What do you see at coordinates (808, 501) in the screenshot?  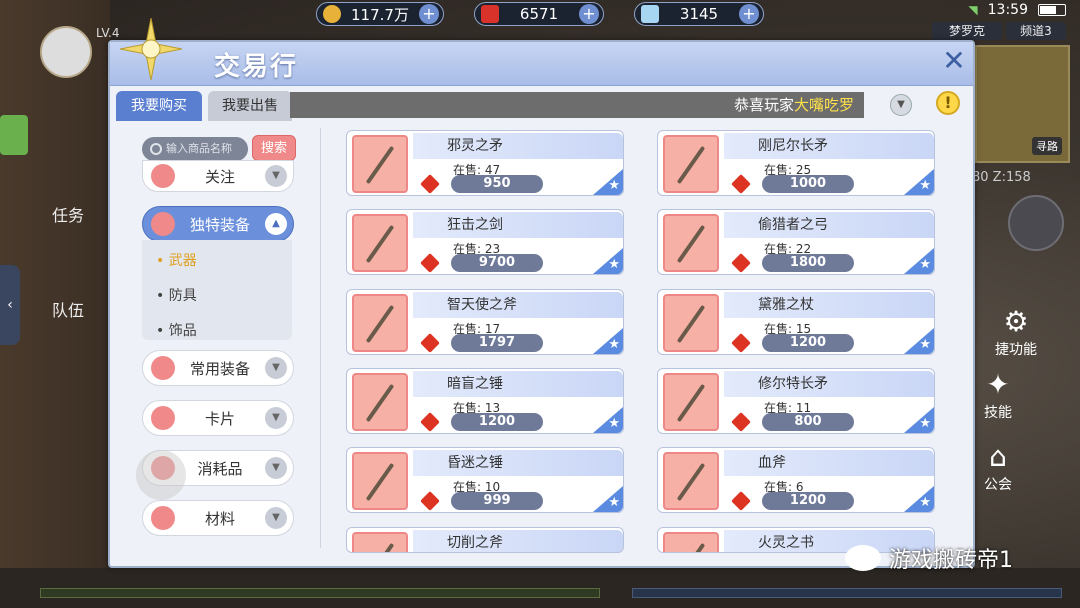 I see `item-price: 1200` at bounding box center [808, 501].